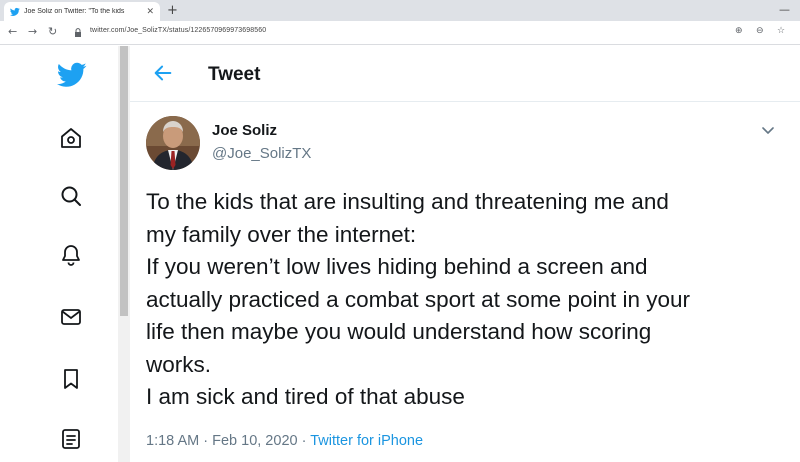 This screenshot has width=800, height=462. I want to click on twitter-favicon, so click(15, 12).